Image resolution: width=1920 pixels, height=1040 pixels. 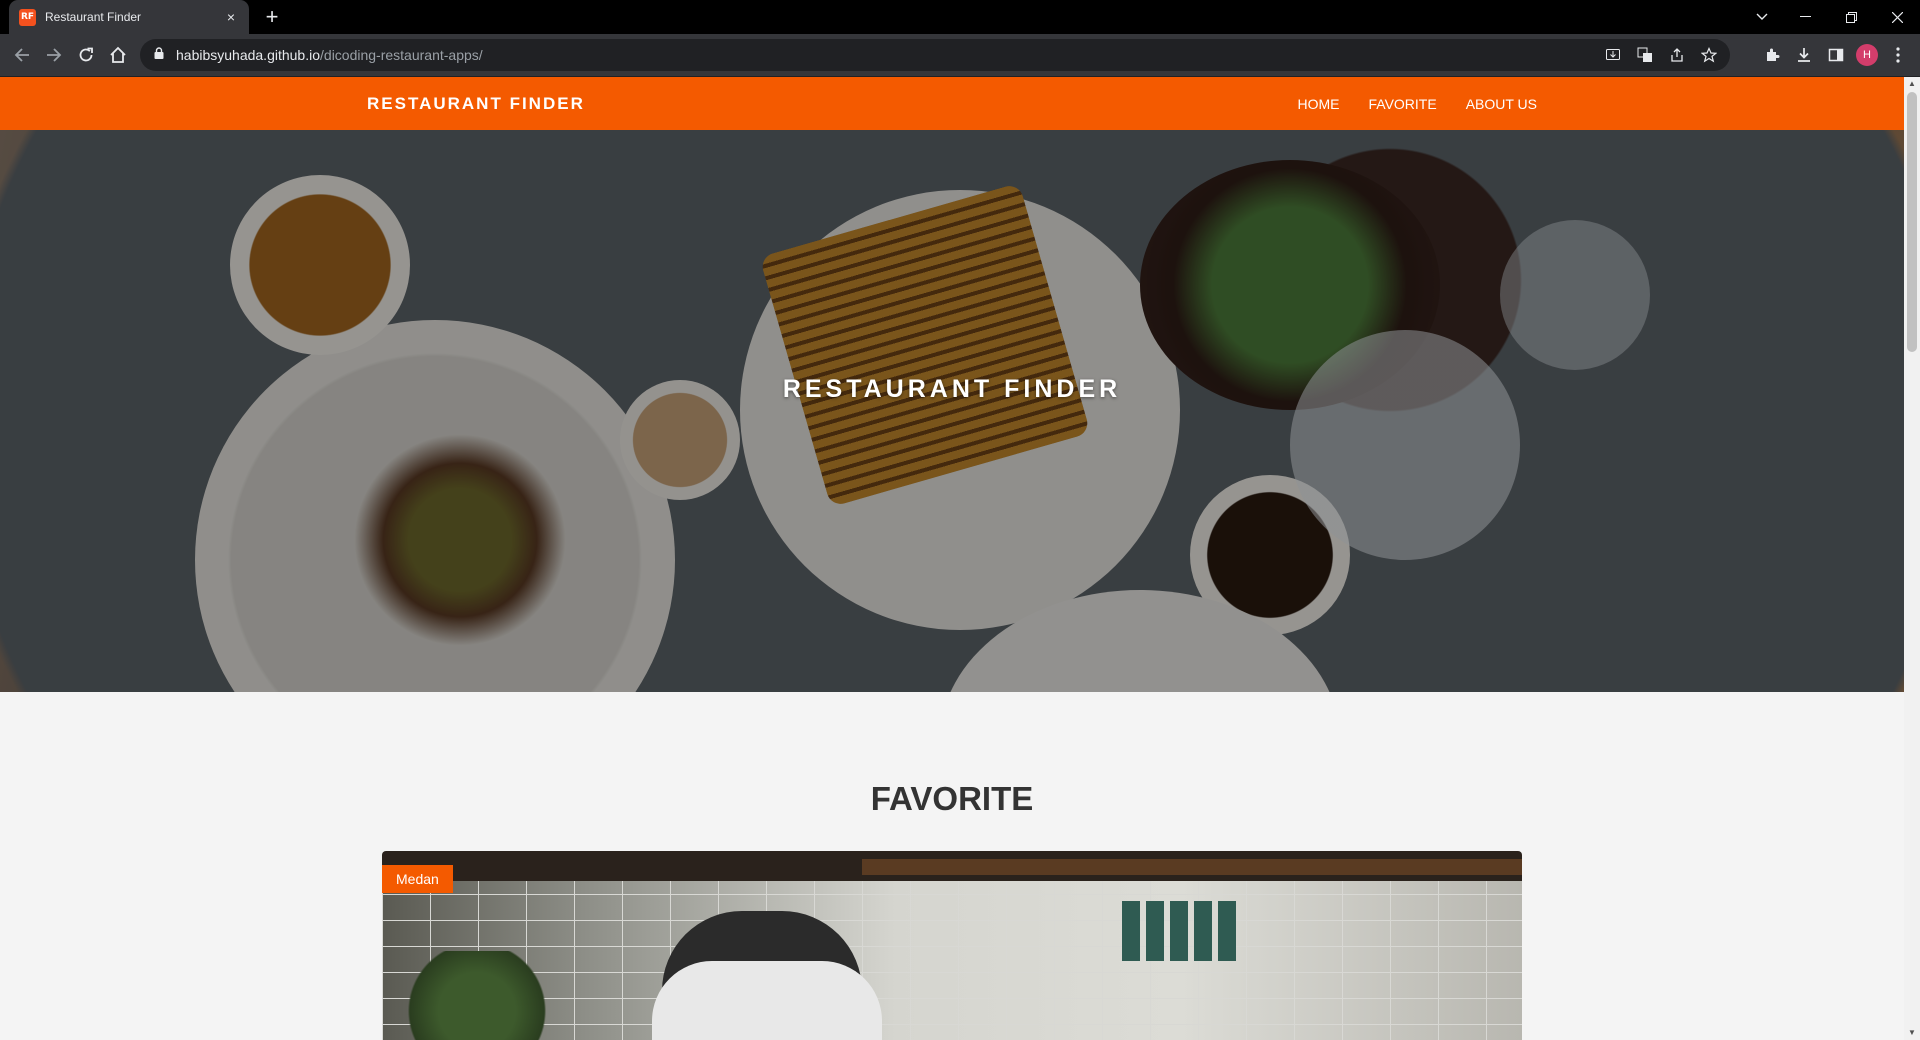 I want to click on home-icon, so click(x=118, y=55).